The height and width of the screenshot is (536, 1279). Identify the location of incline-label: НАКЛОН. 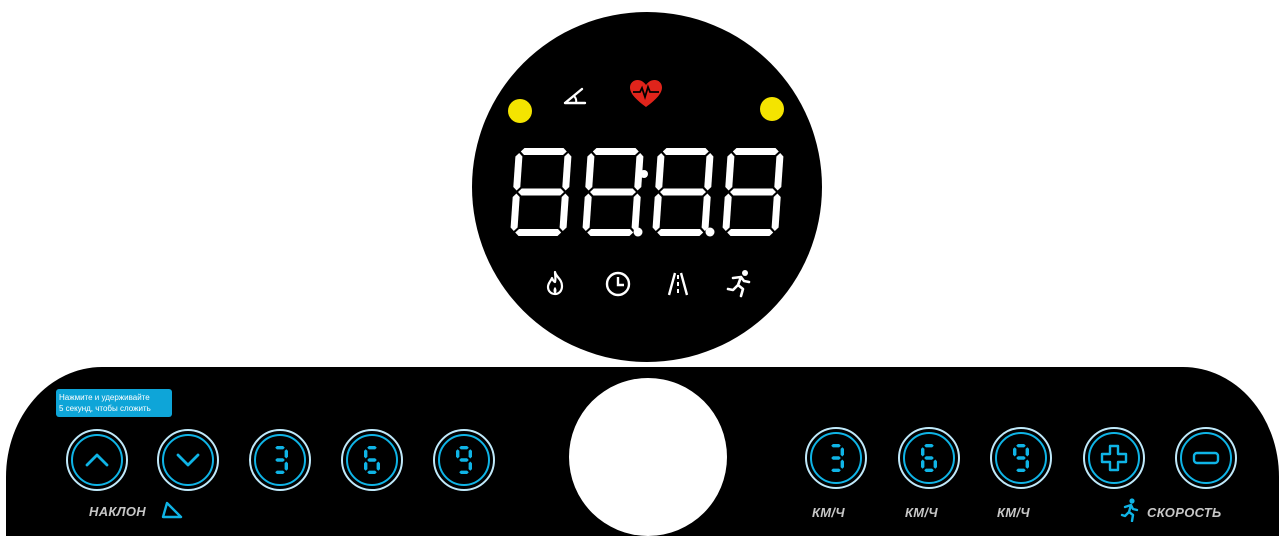
(117, 511).